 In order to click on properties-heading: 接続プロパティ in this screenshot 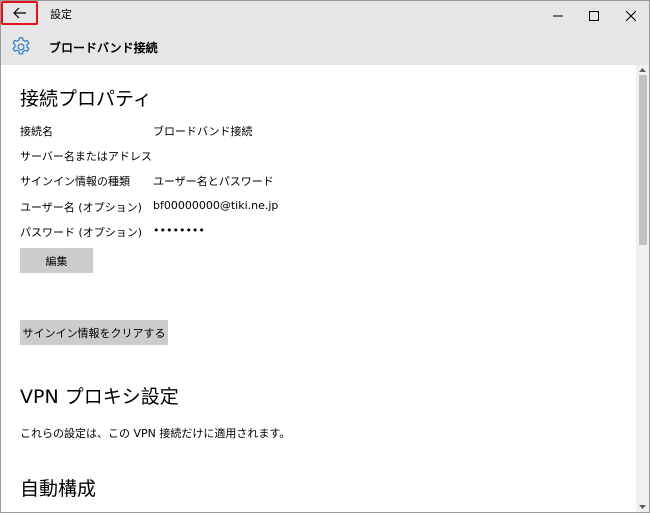, I will do `click(86, 99)`.